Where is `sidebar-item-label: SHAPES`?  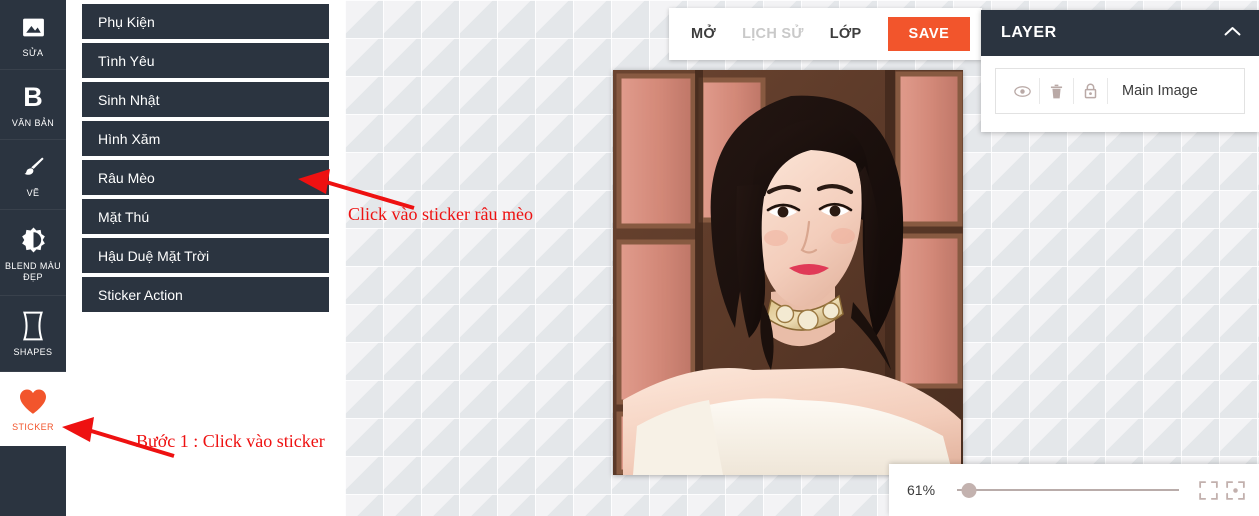
sidebar-item-label: SHAPES is located at coordinates (33, 352).